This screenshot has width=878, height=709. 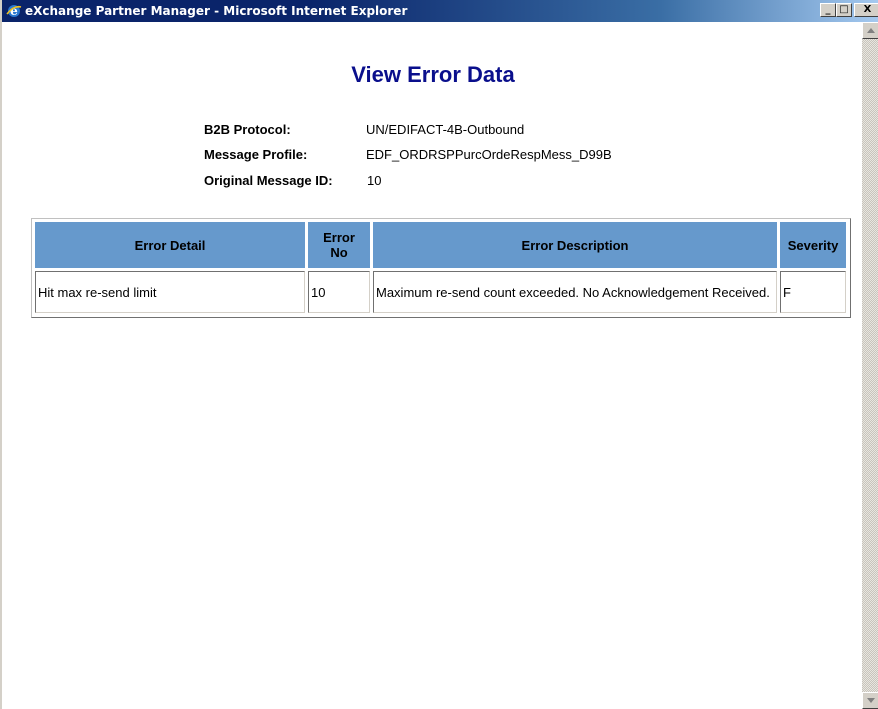 I want to click on cell-severity: F, so click(x=813, y=292).